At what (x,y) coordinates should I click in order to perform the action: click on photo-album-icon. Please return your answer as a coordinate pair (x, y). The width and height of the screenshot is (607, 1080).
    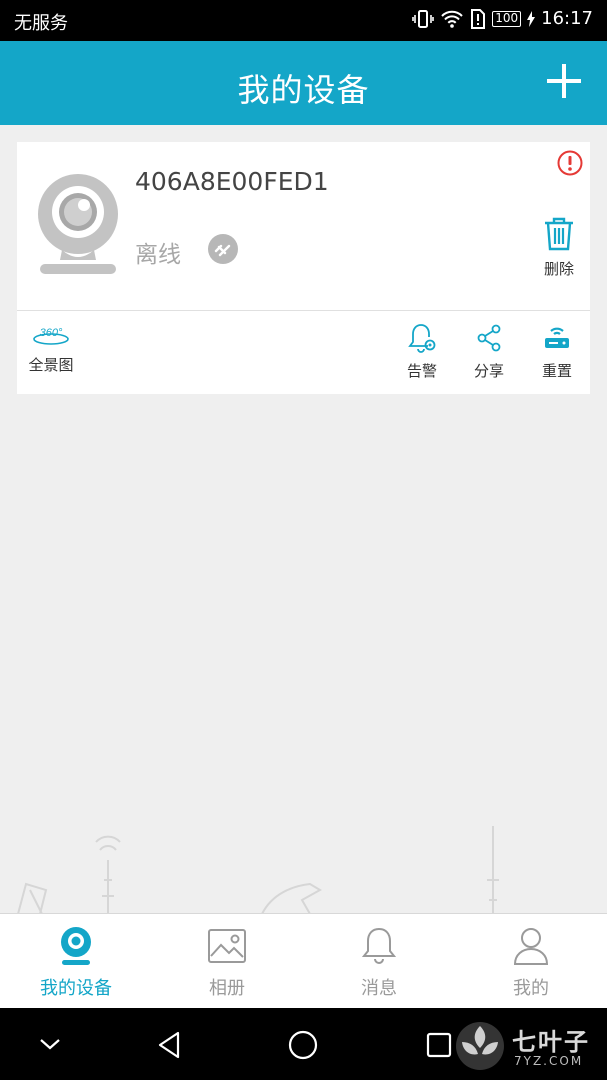
    Looking at the image, I should click on (227, 946).